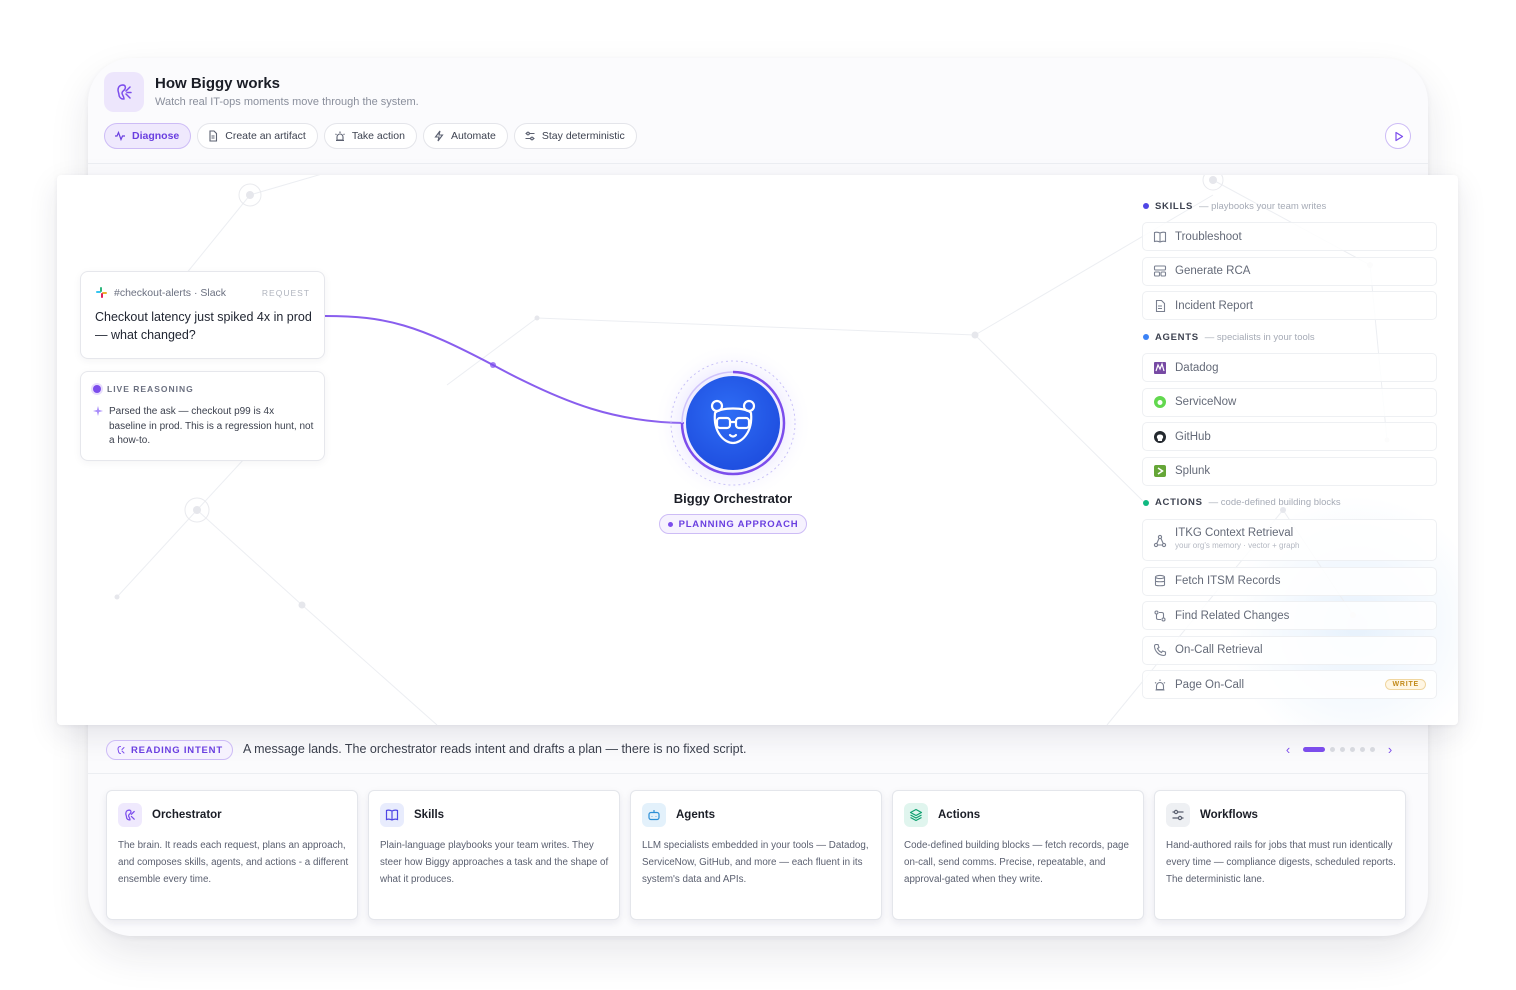 The height and width of the screenshot is (990, 1516). I want to click on skills-heading-label: SKILLS, so click(1174, 206).